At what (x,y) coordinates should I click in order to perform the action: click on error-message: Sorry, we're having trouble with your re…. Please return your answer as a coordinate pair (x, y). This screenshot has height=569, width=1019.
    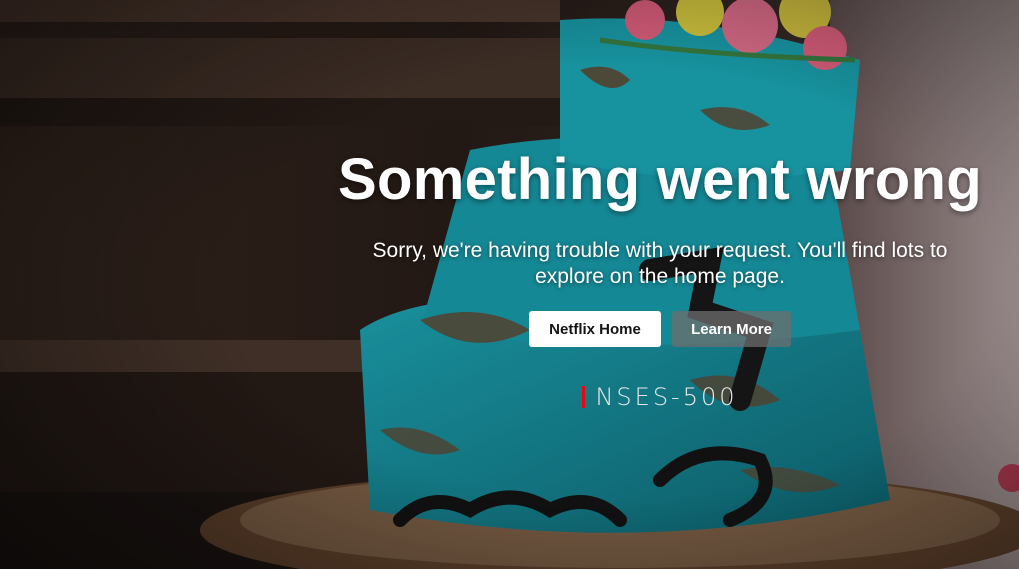
    Looking at the image, I should click on (660, 263).